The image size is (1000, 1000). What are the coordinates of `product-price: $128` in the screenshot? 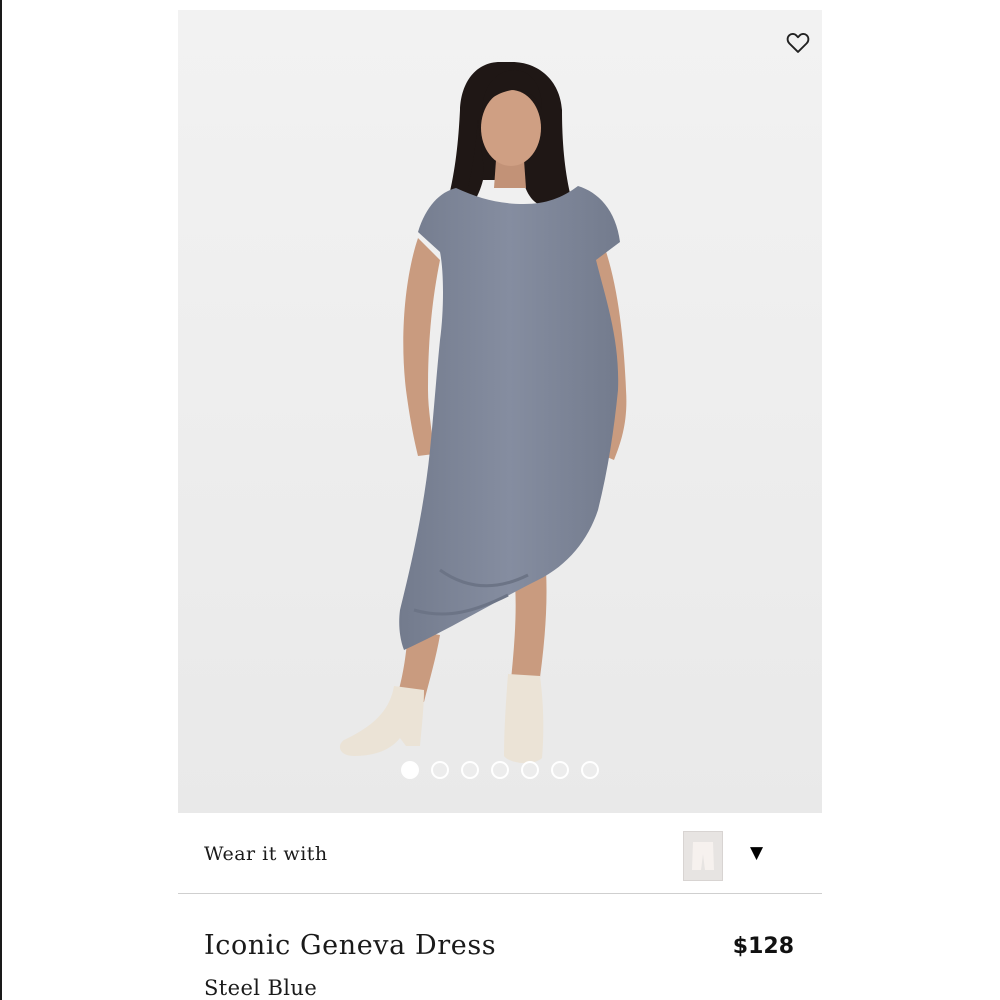 It's located at (763, 946).